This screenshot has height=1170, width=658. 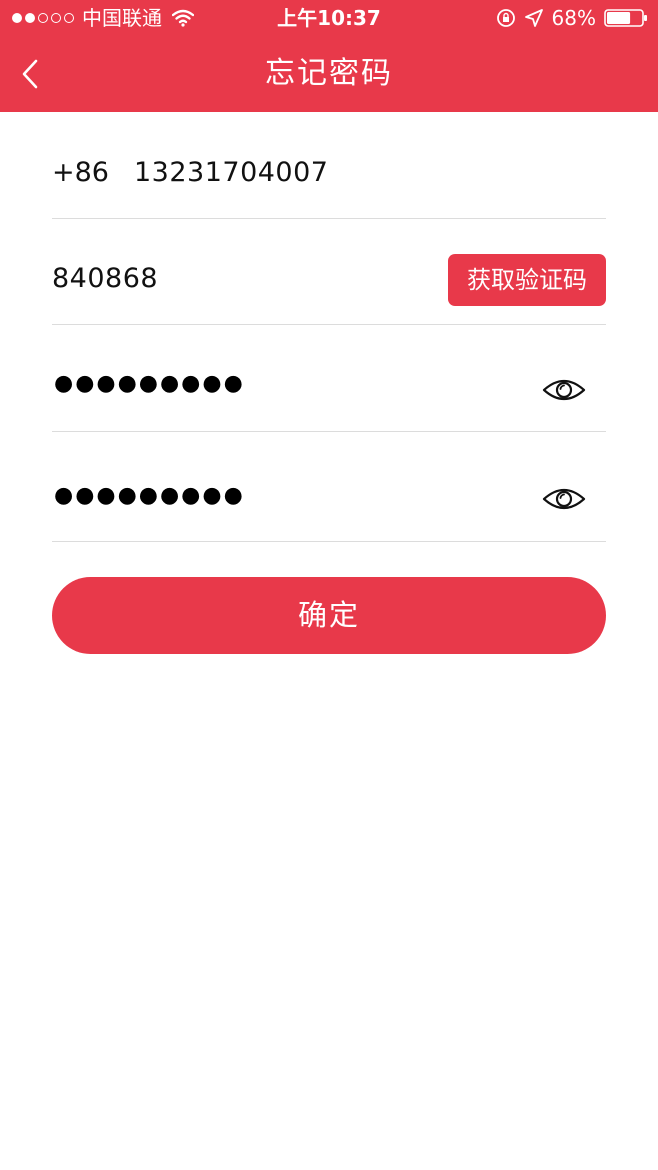 What do you see at coordinates (329, 615) in the screenshot?
I see `confirm-button: 确定` at bounding box center [329, 615].